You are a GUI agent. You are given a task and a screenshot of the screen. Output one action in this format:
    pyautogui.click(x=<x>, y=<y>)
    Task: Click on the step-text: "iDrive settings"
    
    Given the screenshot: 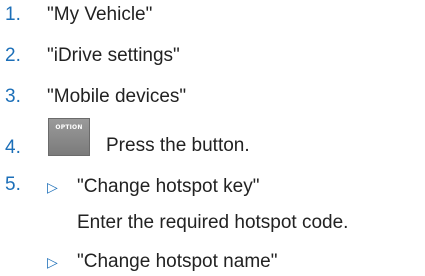 What is the action you would take?
    pyautogui.click(x=113, y=55)
    